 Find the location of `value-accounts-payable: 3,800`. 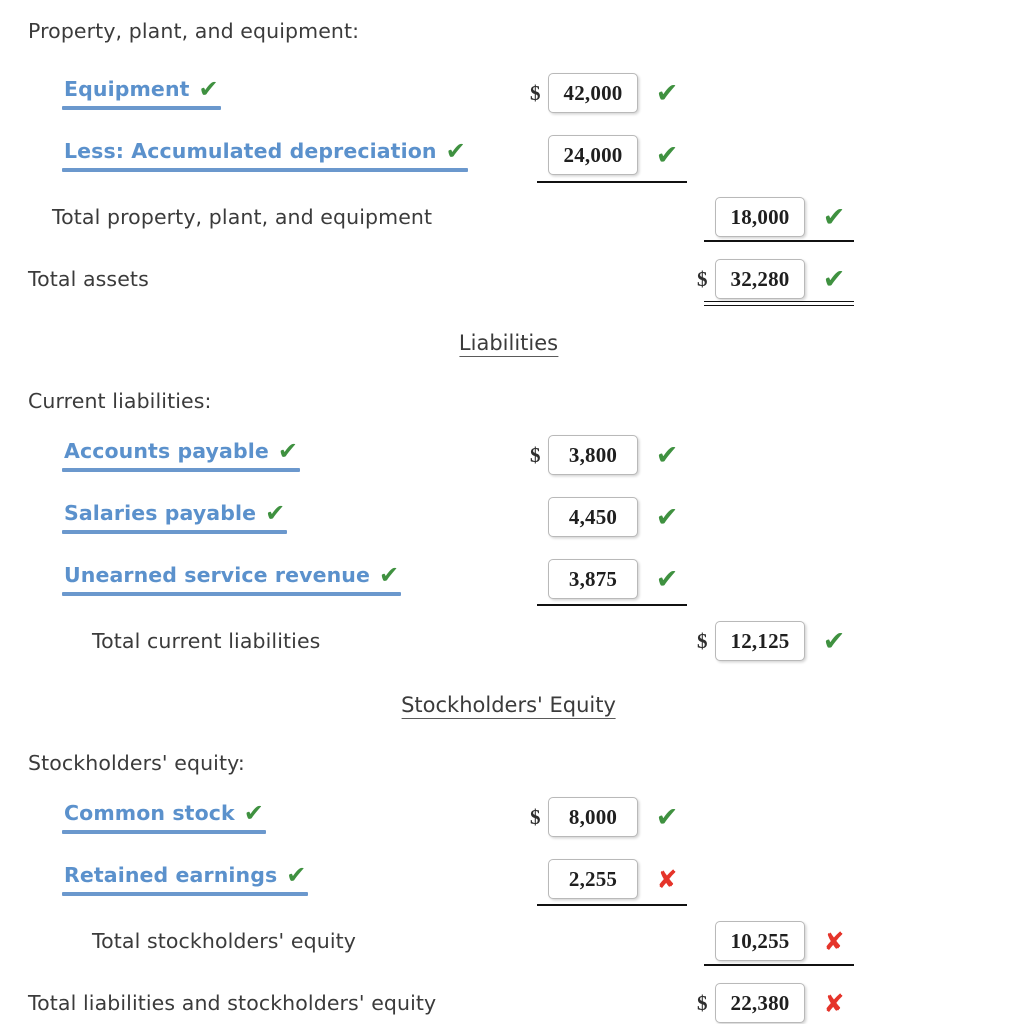

value-accounts-payable: 3,800 is located at coordinates (593, 455).